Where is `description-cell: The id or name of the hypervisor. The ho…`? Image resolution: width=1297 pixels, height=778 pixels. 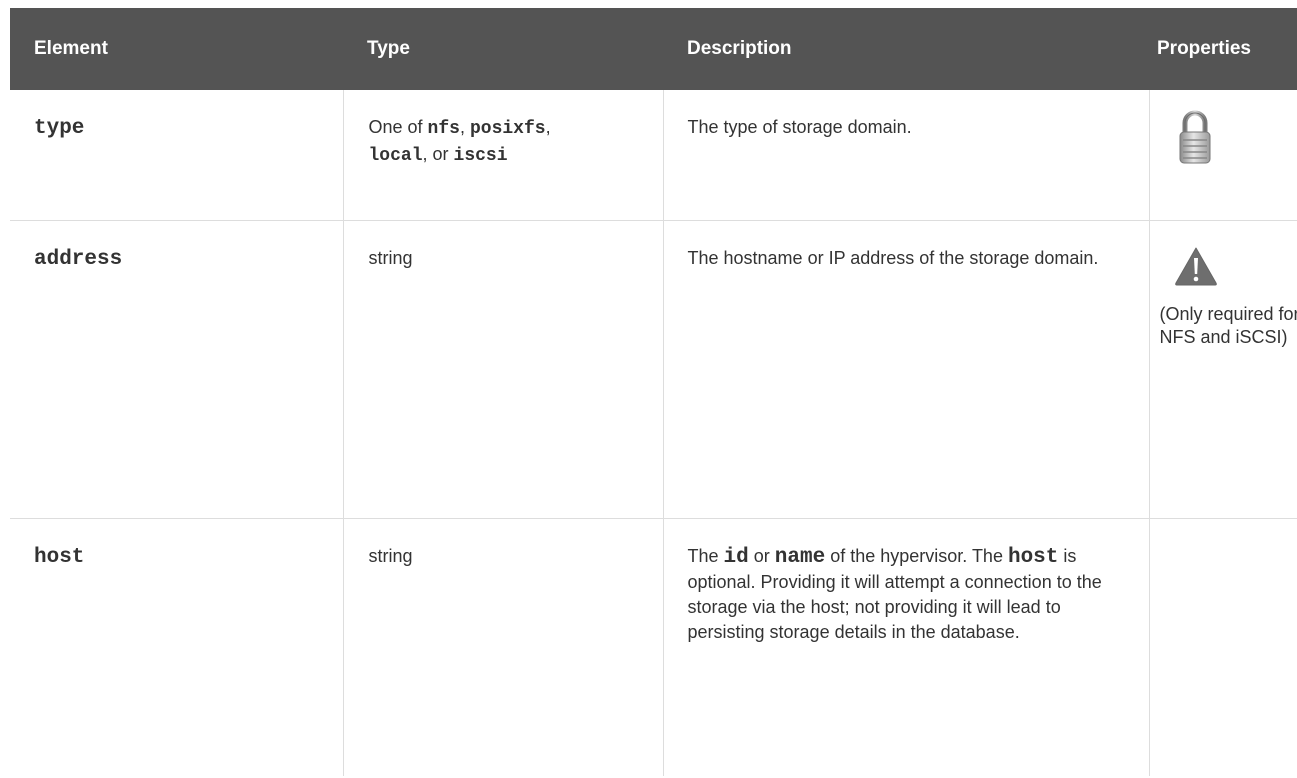 description-cell: The id or name of the hypervisor. The ho… is located at coordinates (906, 647).